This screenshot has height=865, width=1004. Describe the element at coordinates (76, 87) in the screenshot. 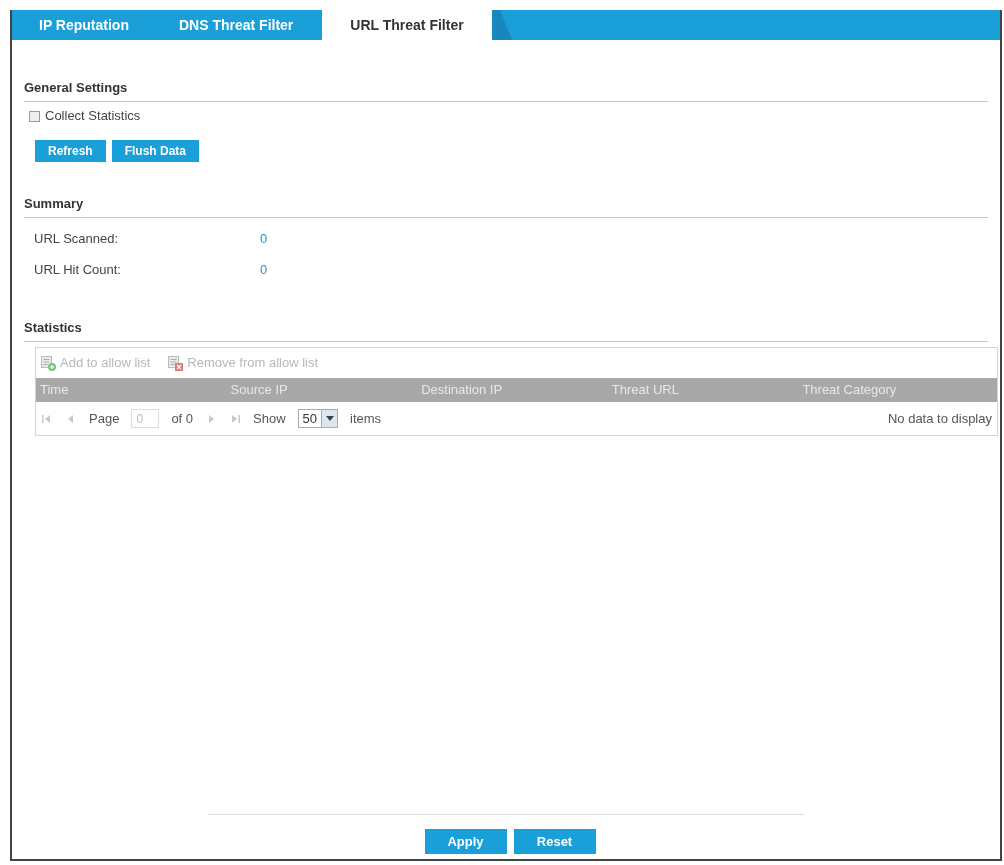

I see `section-title: General Settings` at that location.